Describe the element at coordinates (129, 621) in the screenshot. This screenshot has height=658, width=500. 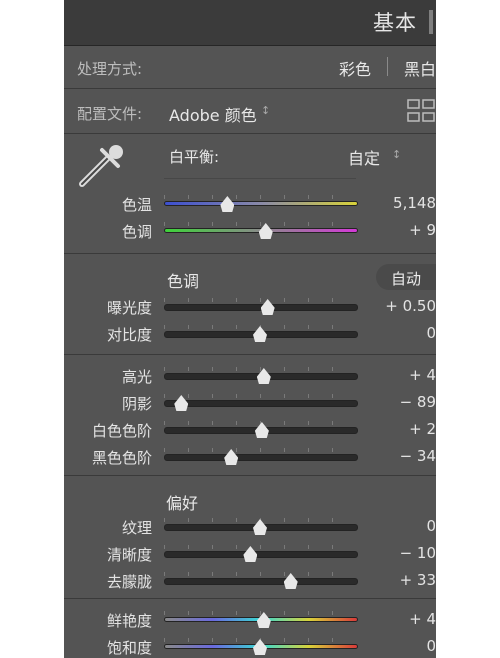
I see `slider-label: 鲜艳度` at that location.